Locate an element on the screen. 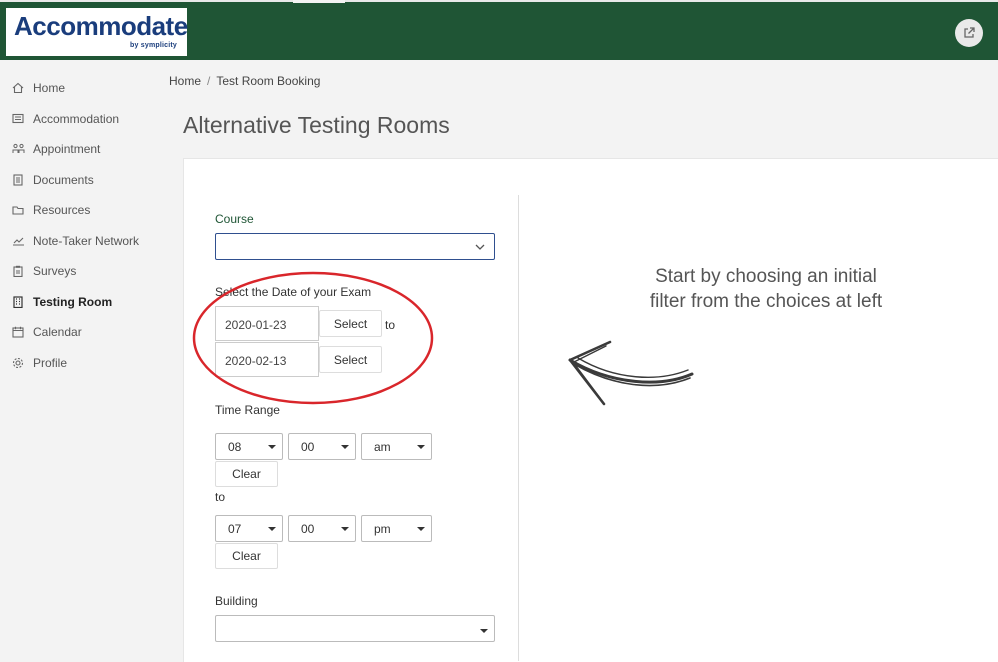 This screenshot has height=662, width=998. sidebar-item-label: Profile is located at coordinates (50, 363).